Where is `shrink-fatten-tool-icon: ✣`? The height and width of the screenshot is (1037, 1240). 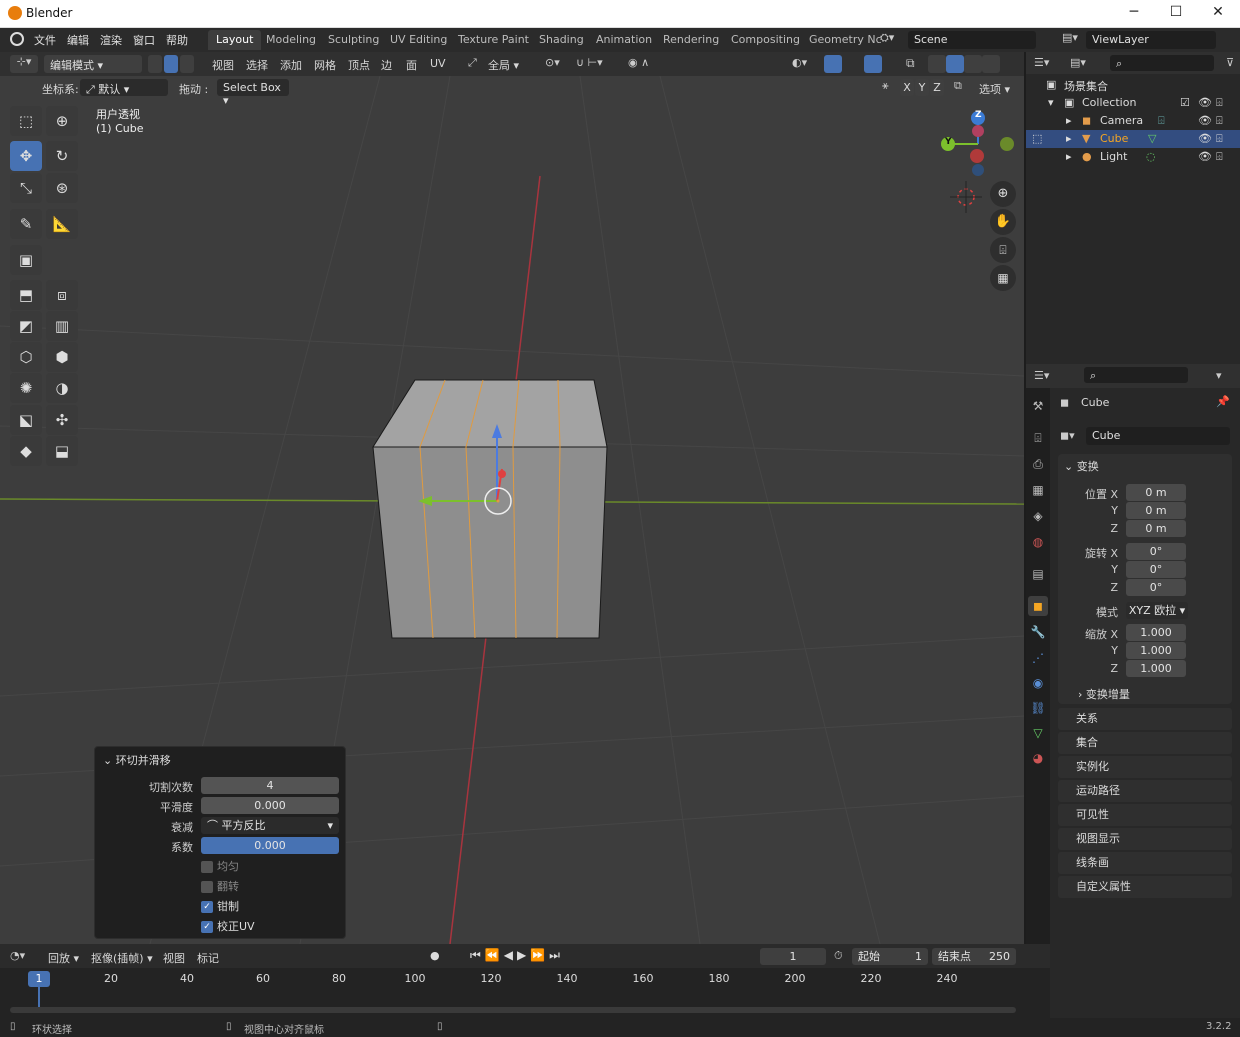
shrink-fatten-tool-icon: ✣ is located at coordinates (62, 420).